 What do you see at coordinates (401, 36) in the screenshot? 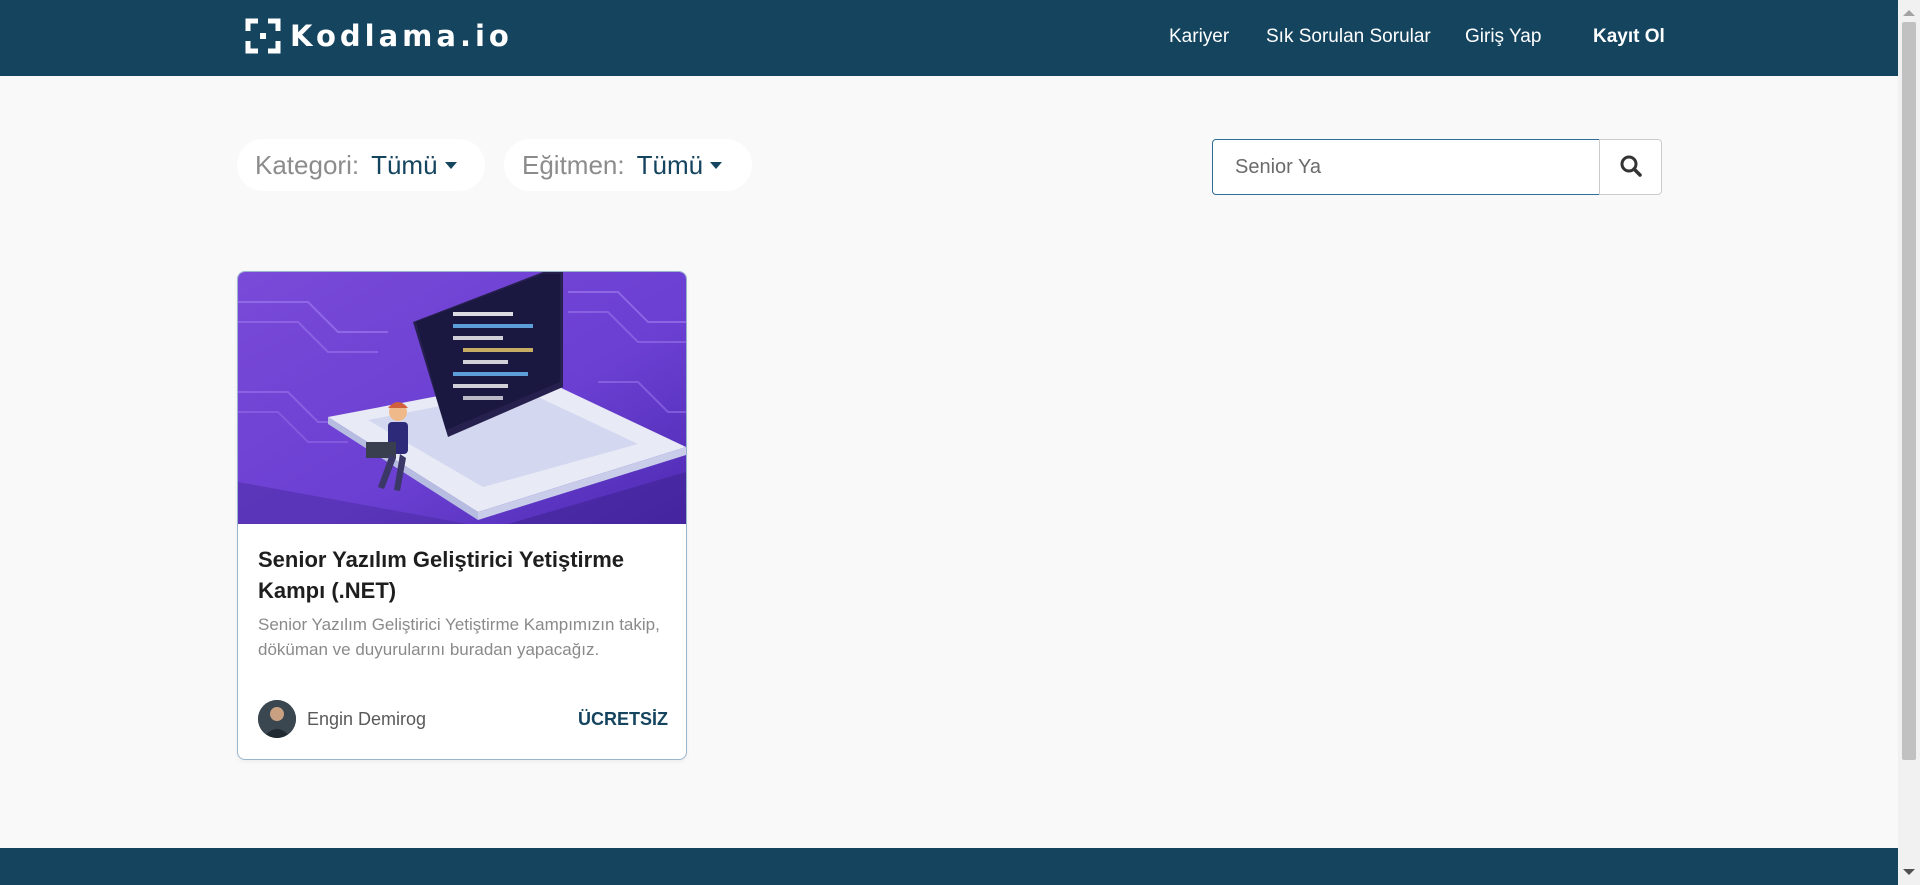
I see `logo-text: Kodlama.io` at bounding box center [401, 36].